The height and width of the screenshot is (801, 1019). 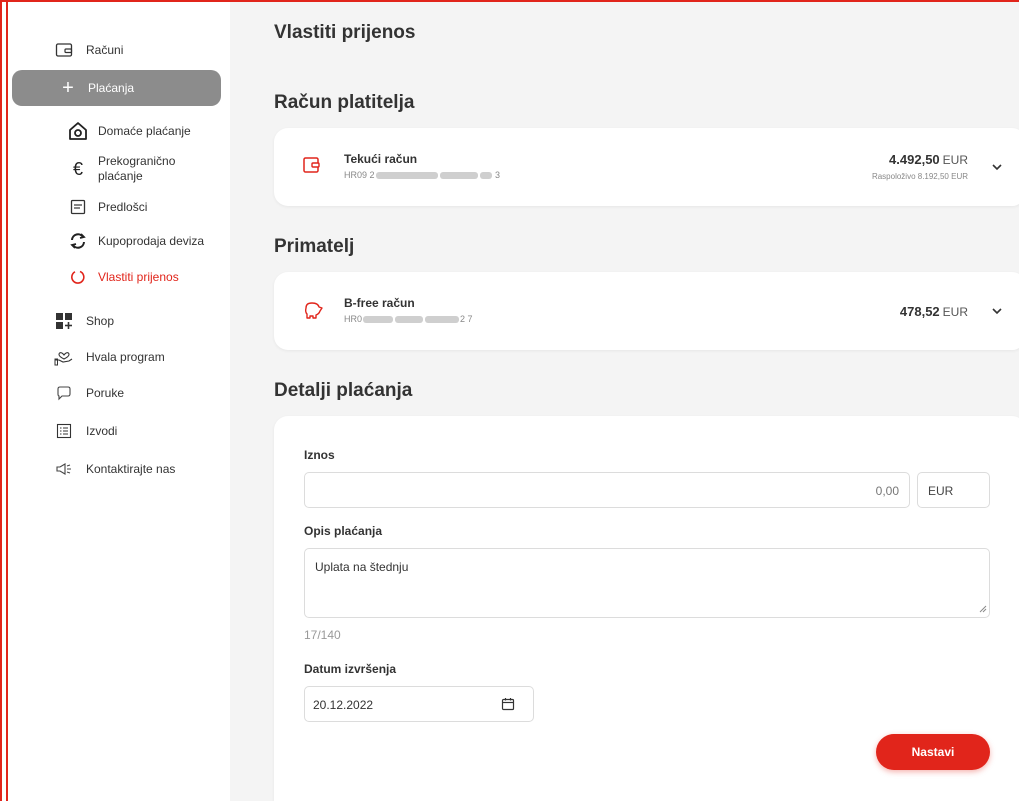 What do you see at coordinates (7, 400) in the screenshot?
I see `window-frame-edge` at bounding box center [7, 400].